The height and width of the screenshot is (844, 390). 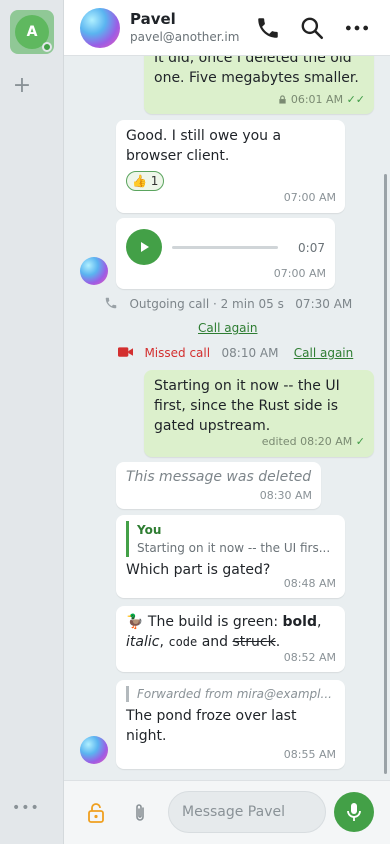 What do you see at coordinates (100, 28) in the screenshot?
I see `contact-avatar` at bounding box center [100, 28].